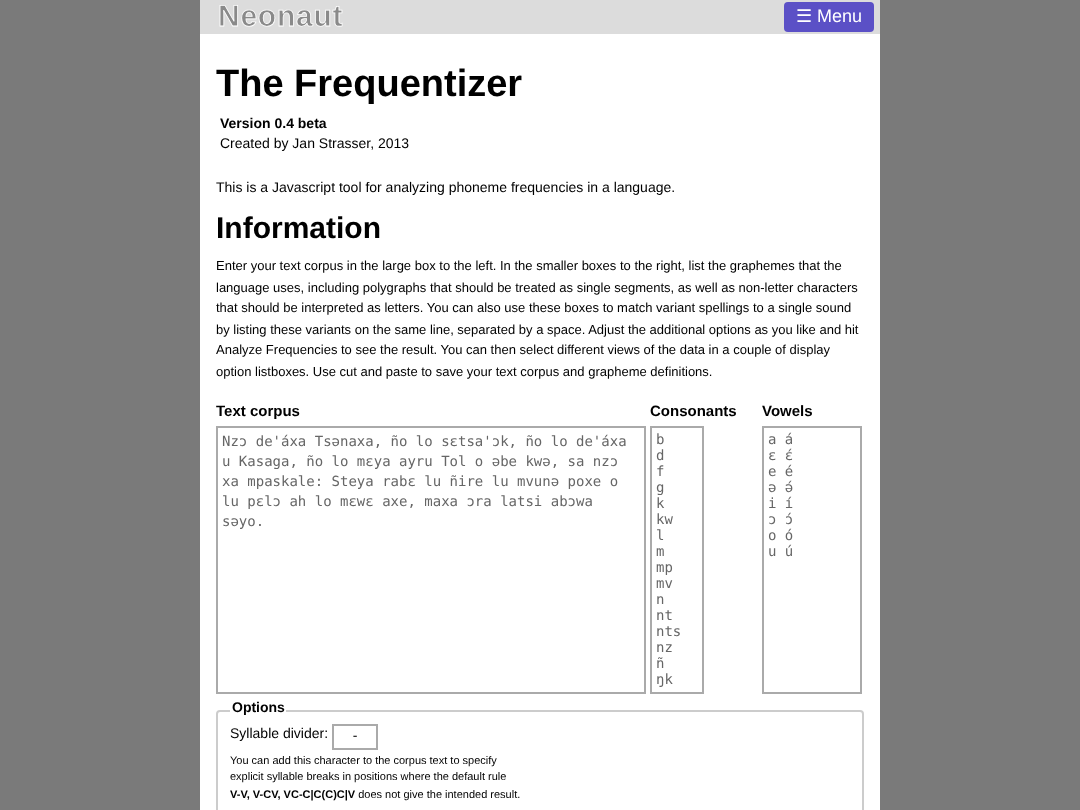  What do you see at coordinates (370, 86) in the screenshot?
I see `page-title: The Frequentizer` at bounding box center [370, 86].